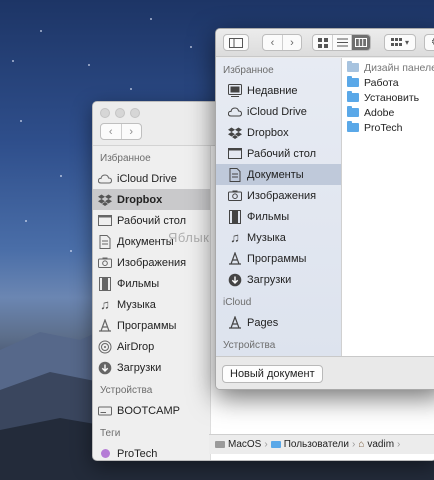  I want to click on chevron-down-icon: ▾, so click(406, 42).